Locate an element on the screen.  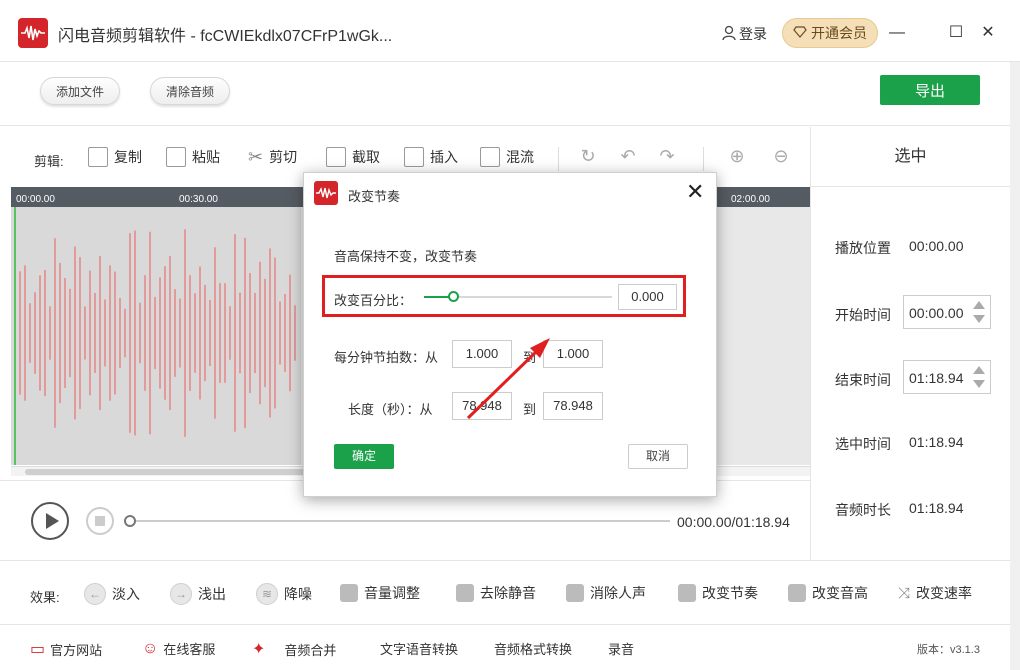
edit-label: 剪辑: is located at coordinates (49, 161).